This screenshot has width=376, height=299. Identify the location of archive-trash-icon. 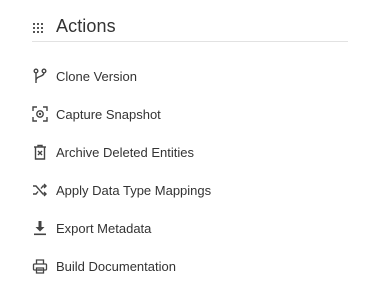
(40, 152).